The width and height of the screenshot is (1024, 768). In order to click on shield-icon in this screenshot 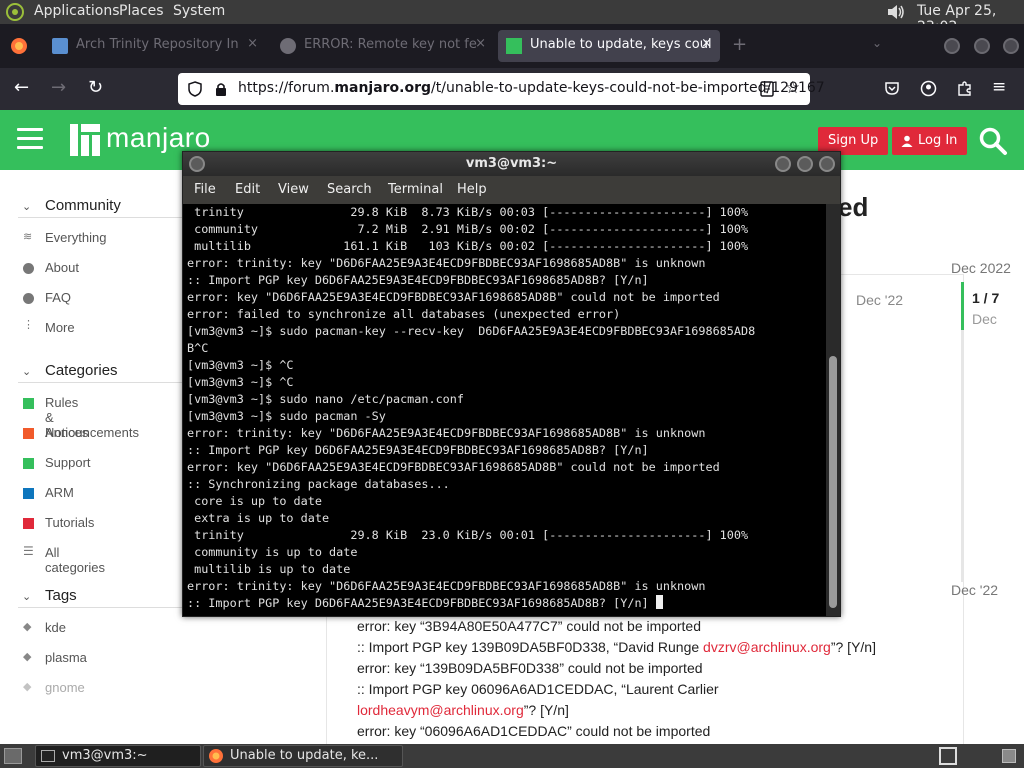, I will do `click(195, 89)`.